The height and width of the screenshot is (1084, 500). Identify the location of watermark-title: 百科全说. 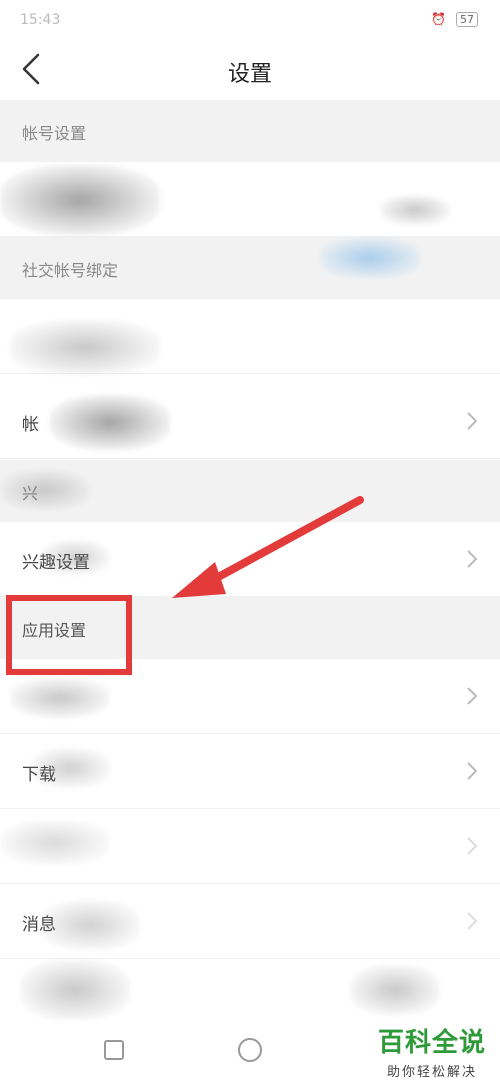
(431, 1043).